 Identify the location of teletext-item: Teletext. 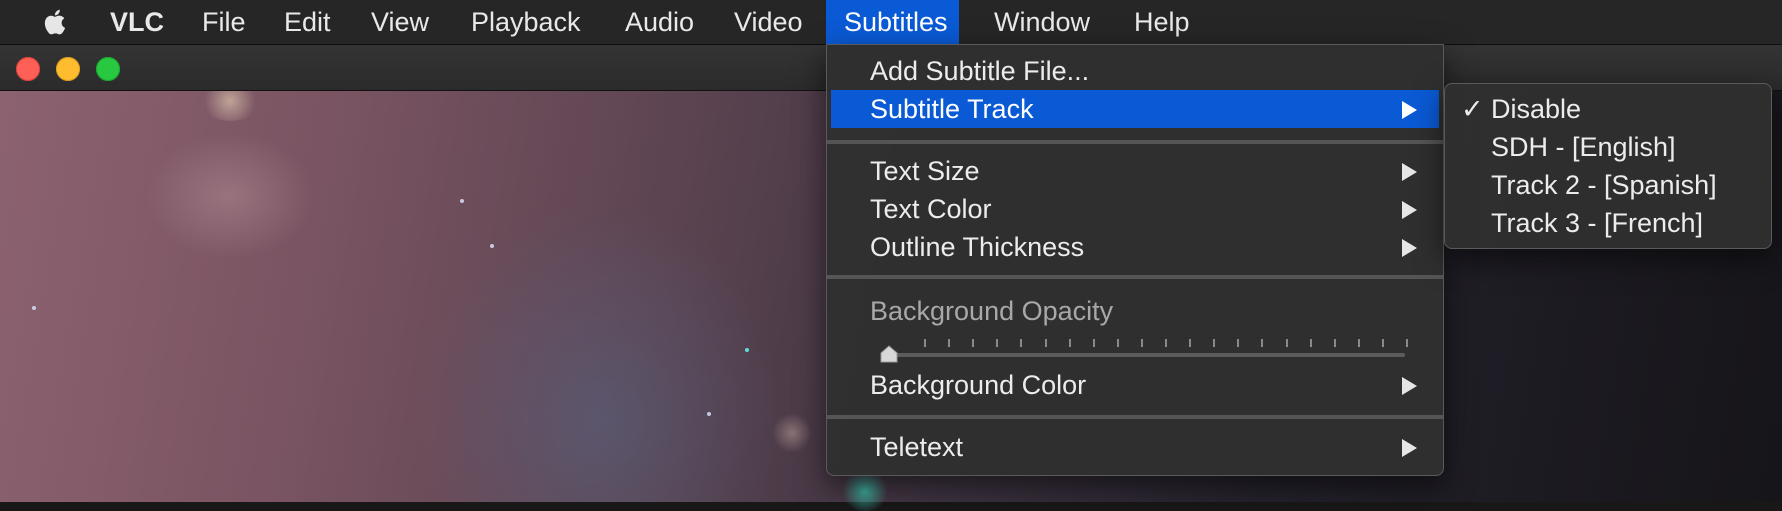
(1135, 447).